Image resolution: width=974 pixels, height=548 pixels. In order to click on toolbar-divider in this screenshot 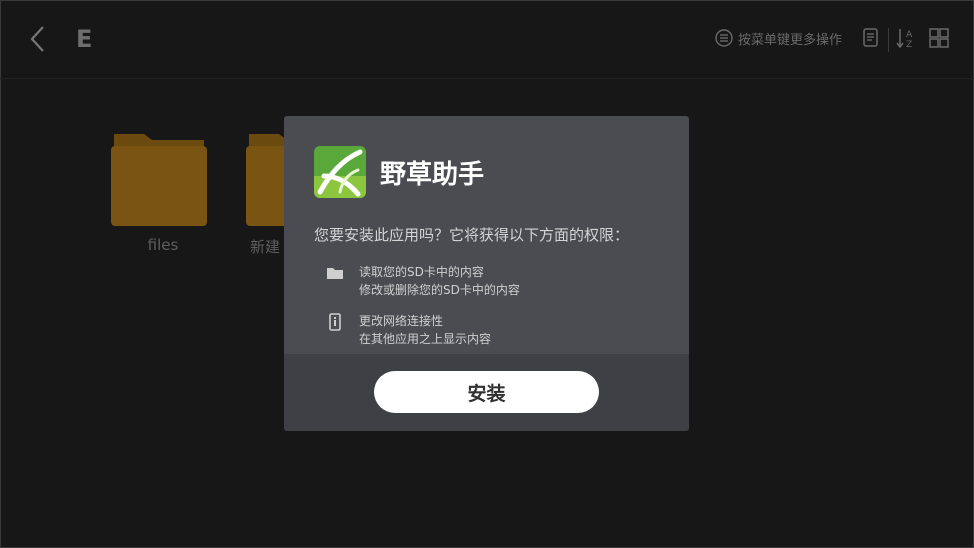, I will do `click(888, 40)`.